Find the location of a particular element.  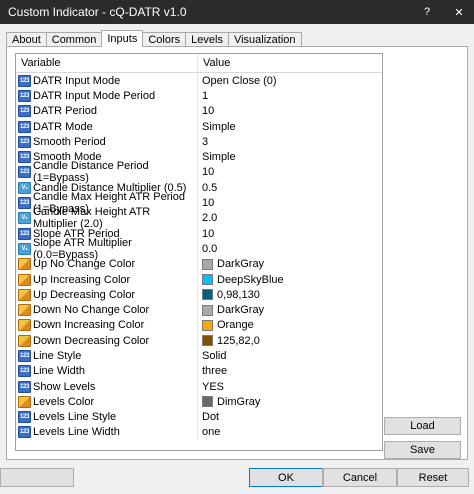

value-text: 0.0 is located at coordinates (210, 248).